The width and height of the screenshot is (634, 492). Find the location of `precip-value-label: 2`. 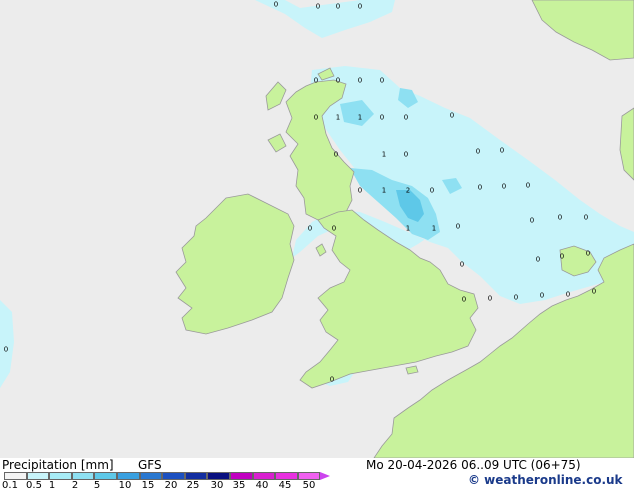

precip-value-label: 2 is located at coordinates (408, 191).